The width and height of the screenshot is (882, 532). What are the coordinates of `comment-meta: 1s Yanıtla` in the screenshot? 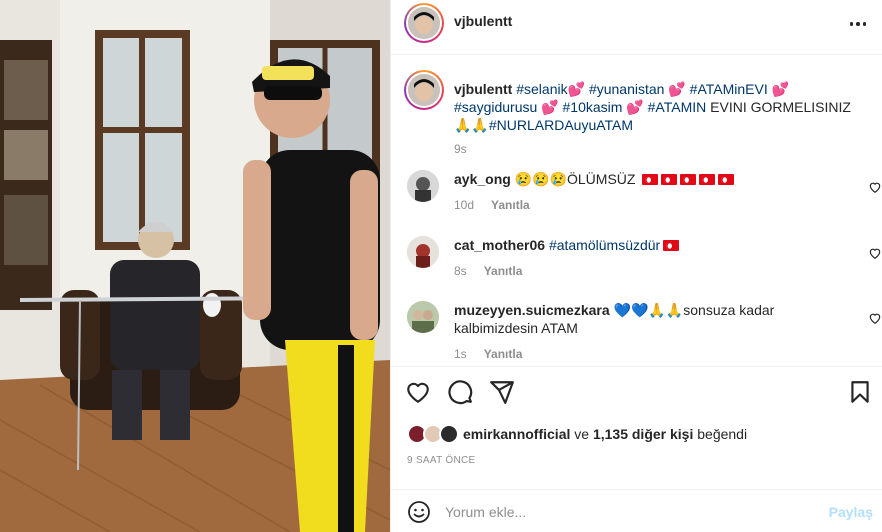 It's located at (488, 354).